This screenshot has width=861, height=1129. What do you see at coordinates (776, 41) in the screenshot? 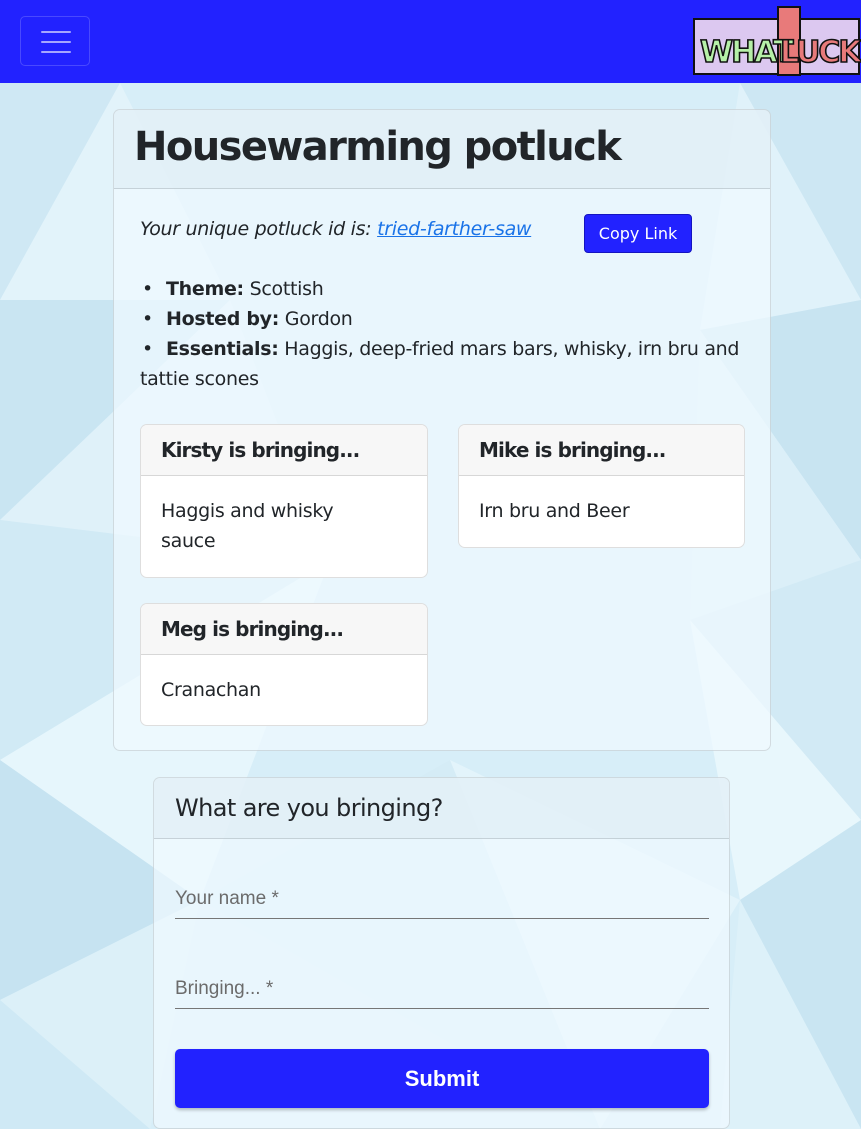
I see `whatluck-logo: WHAT LUCK` at bounding box center [776, 41].